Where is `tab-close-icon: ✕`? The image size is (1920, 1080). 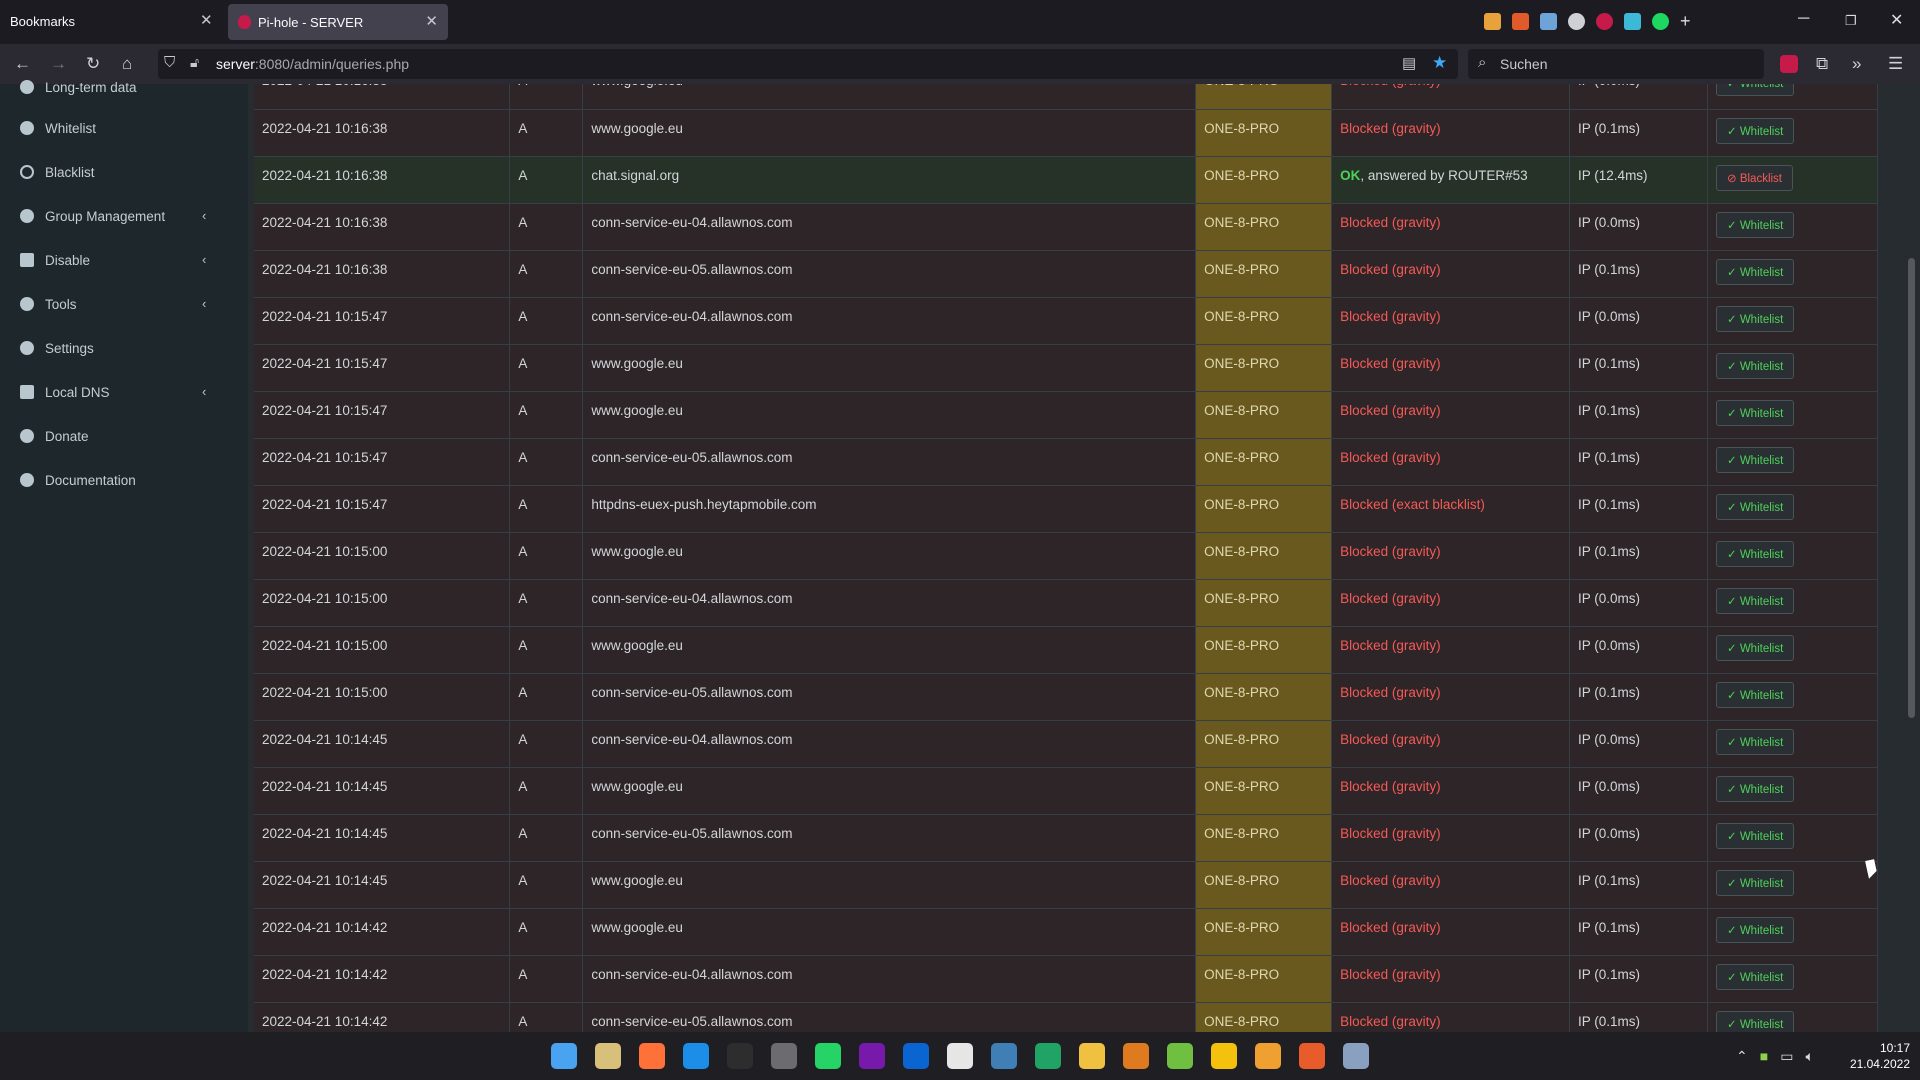 tab-close-icon: ✕ is located at coordinates (431, 21).